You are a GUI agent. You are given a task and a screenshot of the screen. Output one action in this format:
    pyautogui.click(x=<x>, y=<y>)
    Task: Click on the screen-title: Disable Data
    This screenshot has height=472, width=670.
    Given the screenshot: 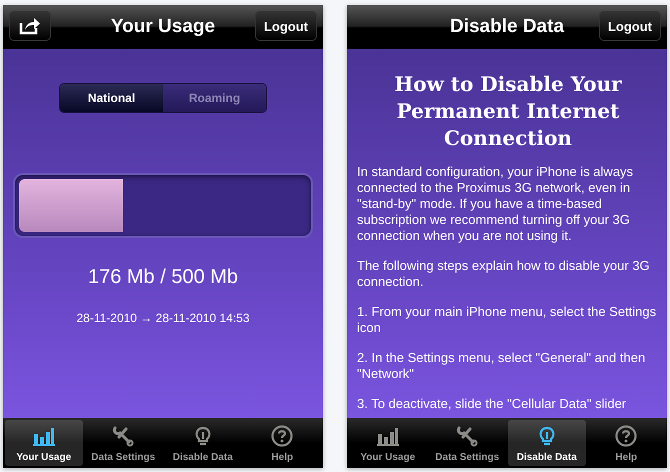 What is the action you would take?
    pyautogui.click(x=507, y=27)
    